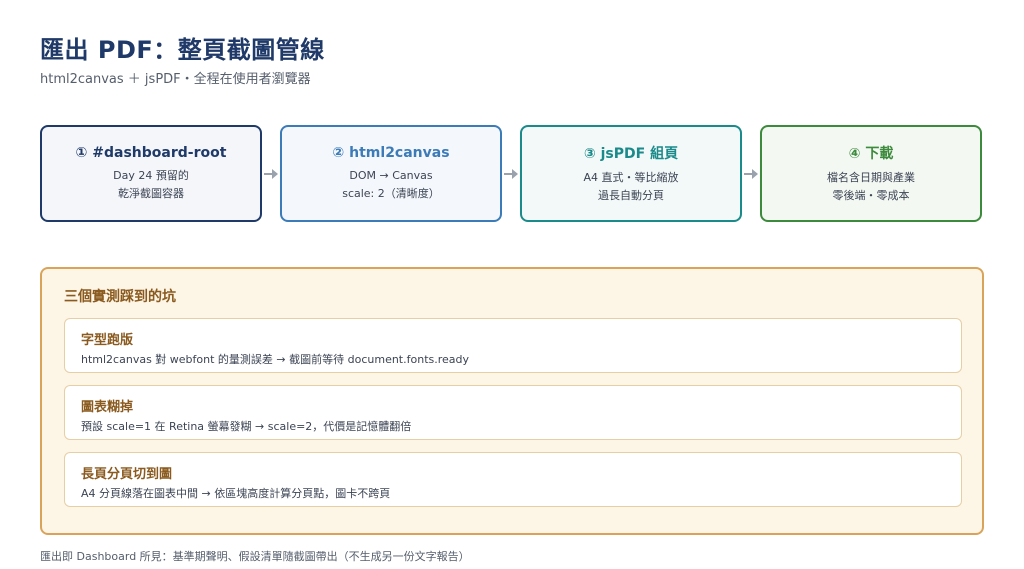 The image size is (1024, 569). What do you see at coordinates (871, 177) in the screenshot?
I see `step-line-1: 檔名含日期與產業` at bounding box center [871, 177].